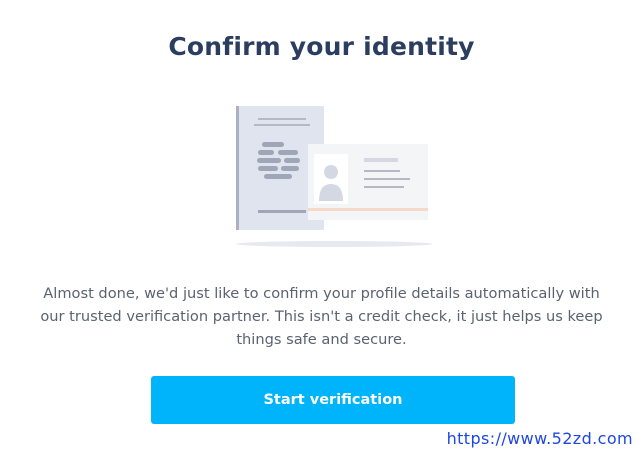 The height and width of the screenshot is (456, 643). Describe the element at coordinates (334, 244) in the screenshot. I see `shadow` at that location.